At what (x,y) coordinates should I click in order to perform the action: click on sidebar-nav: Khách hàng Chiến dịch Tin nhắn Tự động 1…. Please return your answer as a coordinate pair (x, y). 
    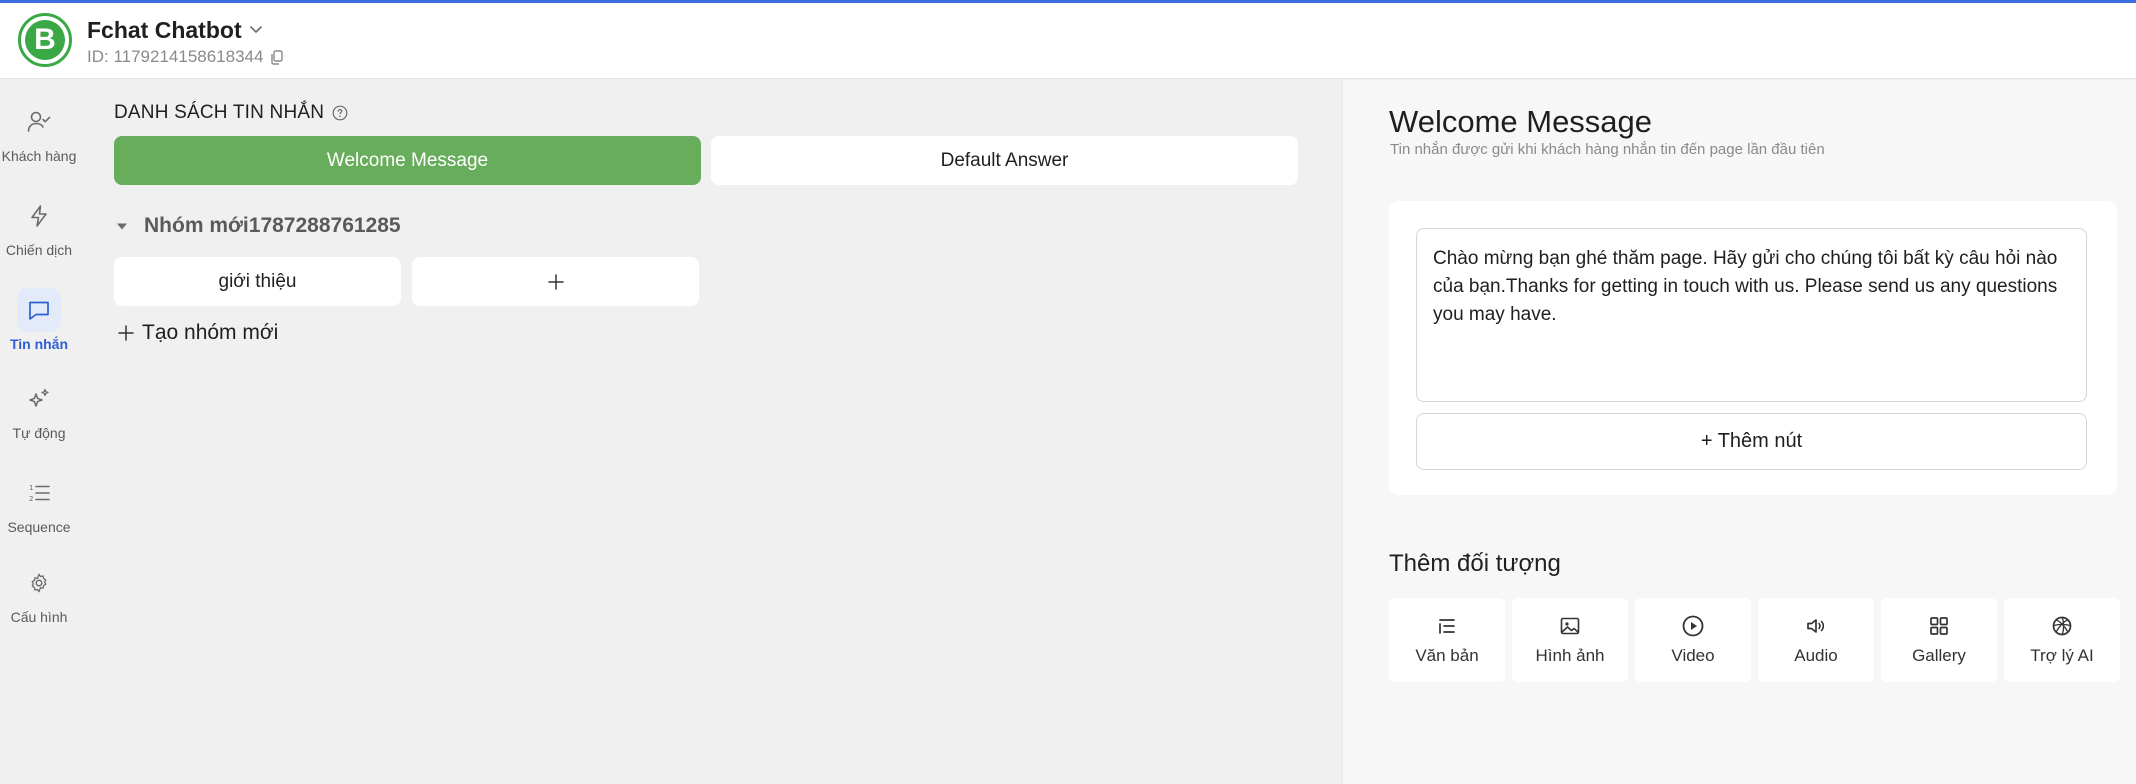
    Looking at the image, I should click on (39, 432).